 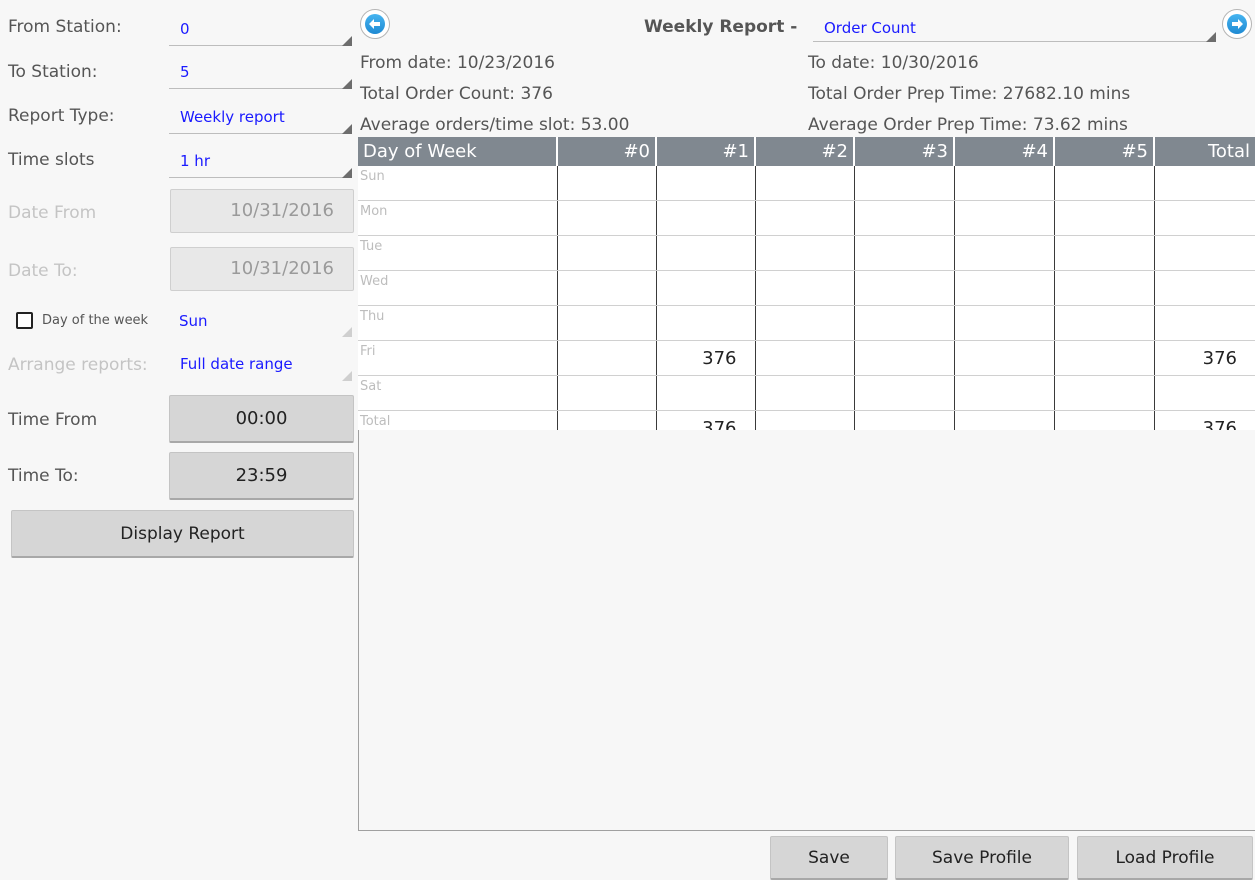 What do you see at coordinates (458, 151) in the screenshot?
I see `column-header: Day of Week` at bounding box center [458, 151].